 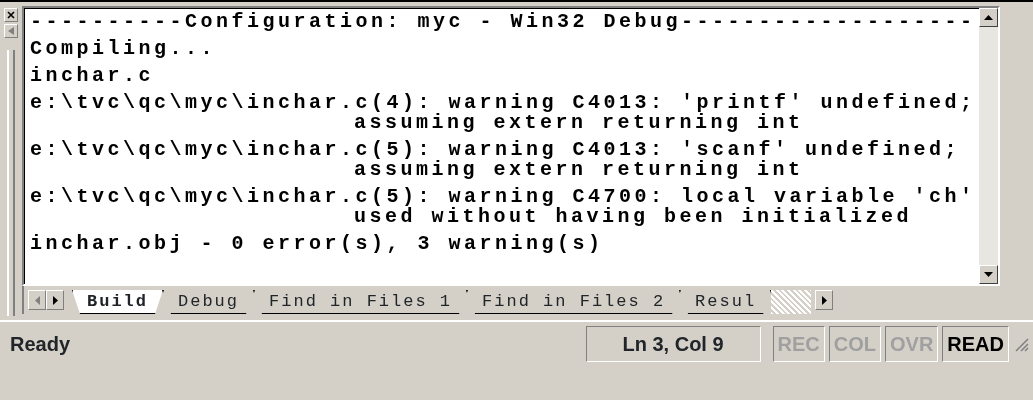 What do you see at coordinates (209, 302) in the screenshot?
I see `panel-tab: Debug` at bounding box center [209, 302].